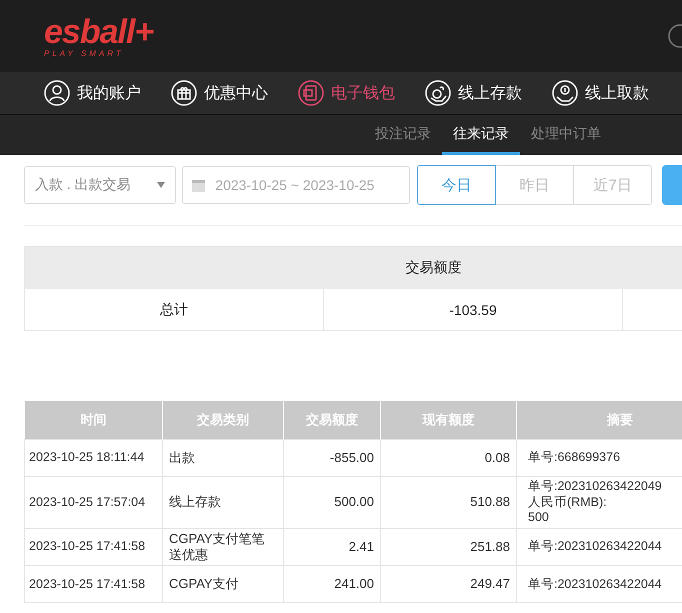  What do you see at coordinates (92, 93) in the screenshot?
I see `nav-item: 我的账户` at bounding box center [92, 93].